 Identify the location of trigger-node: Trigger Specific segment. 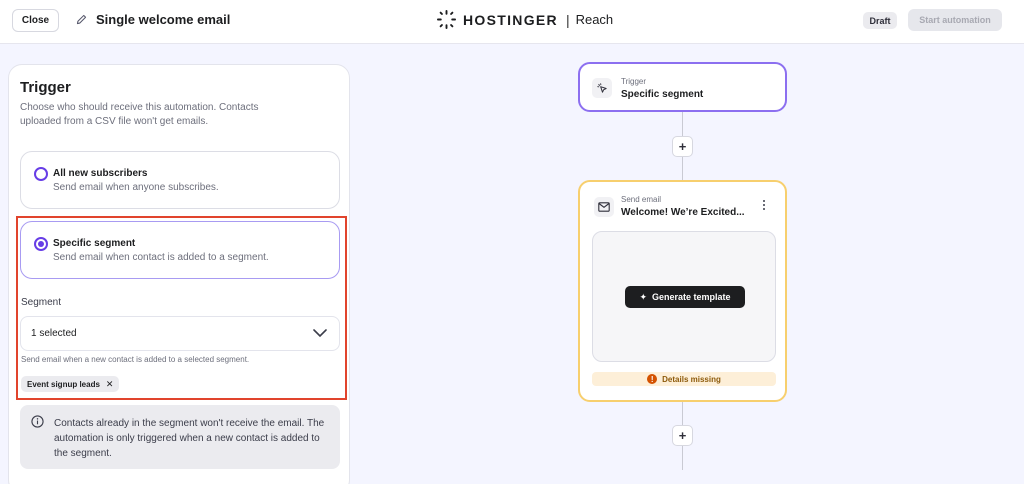
(682, 87).